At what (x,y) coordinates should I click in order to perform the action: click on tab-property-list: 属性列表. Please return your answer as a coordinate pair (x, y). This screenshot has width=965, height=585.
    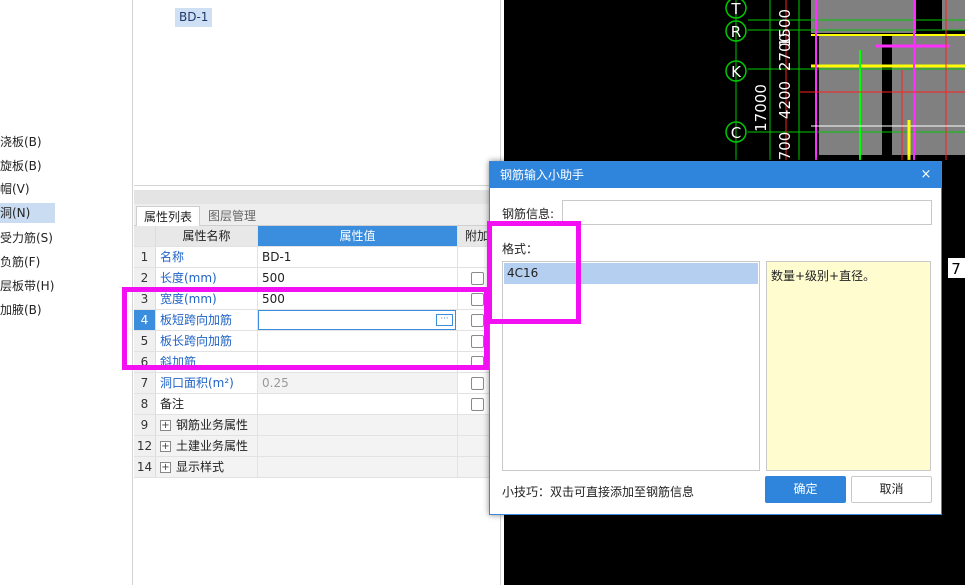
    Looking at the image, I should click on (168, 216).